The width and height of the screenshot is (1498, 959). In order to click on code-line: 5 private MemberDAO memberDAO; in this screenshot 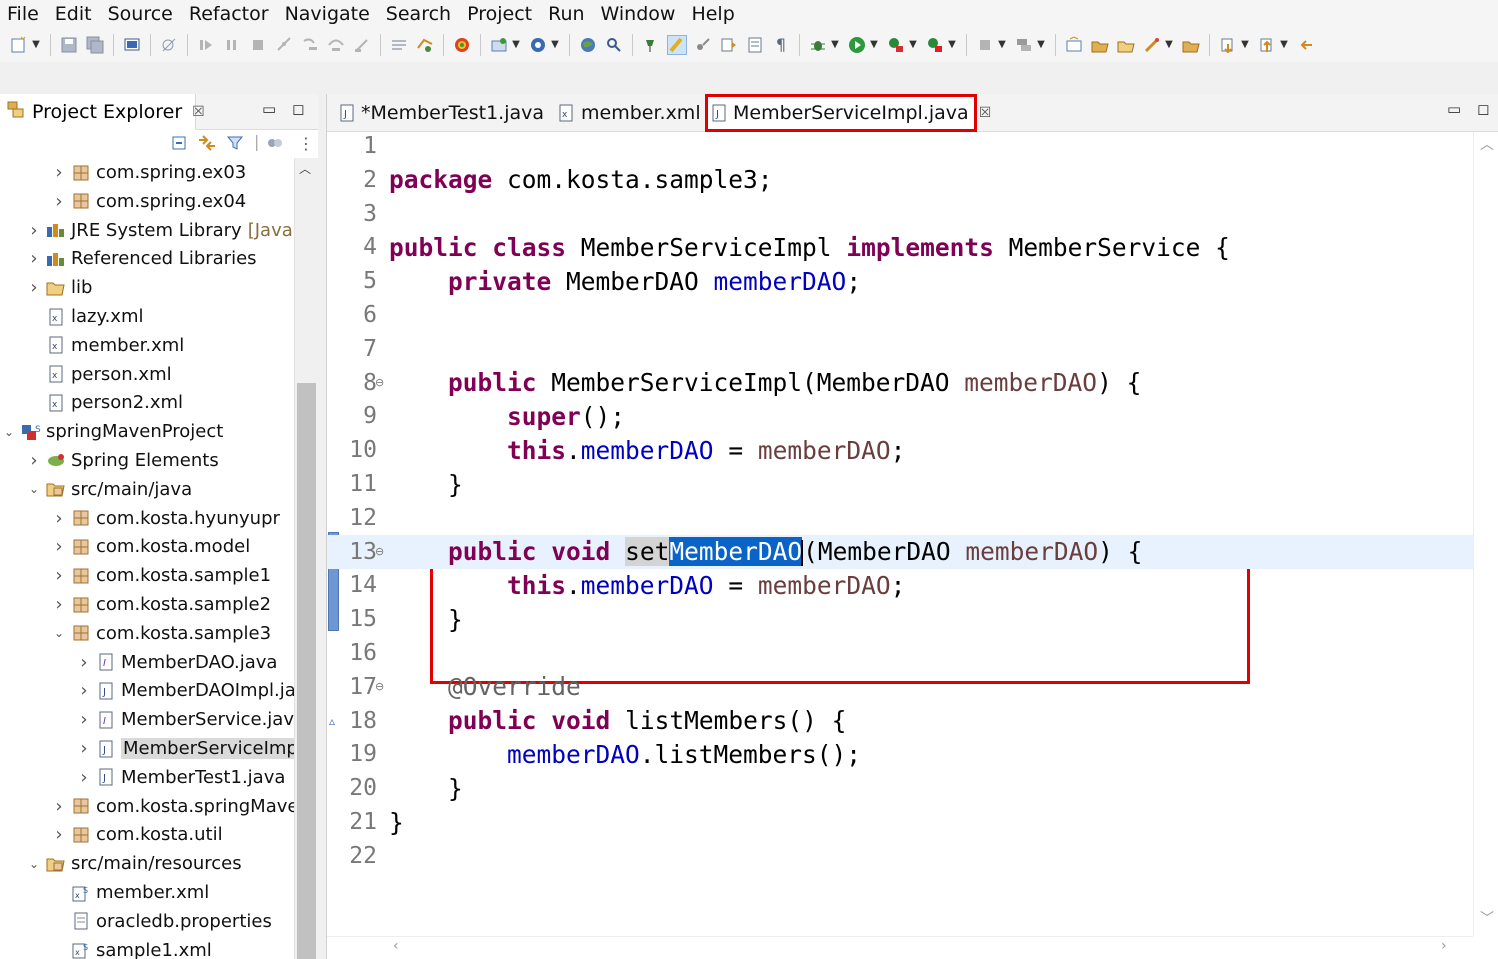, I will do `click(900, 281)`.